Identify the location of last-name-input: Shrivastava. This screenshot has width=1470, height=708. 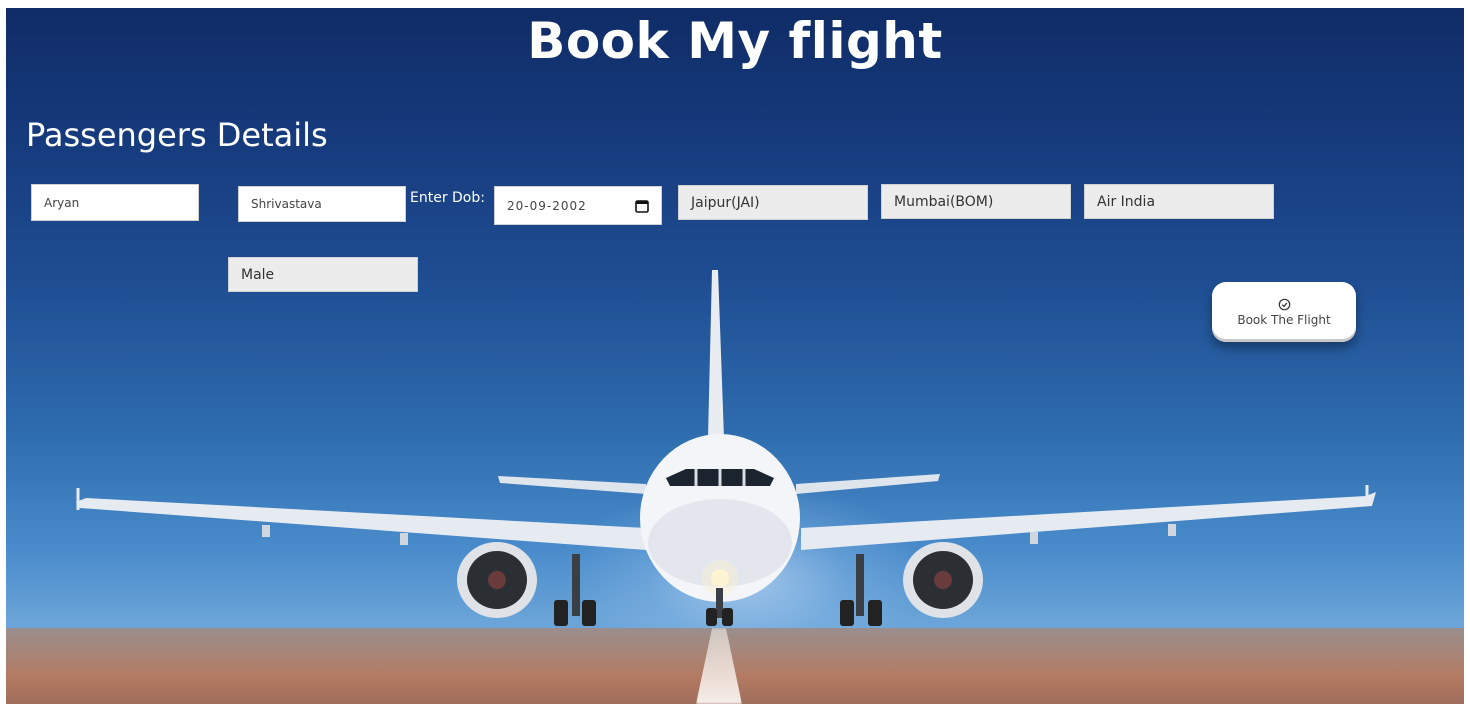
(322, 204).